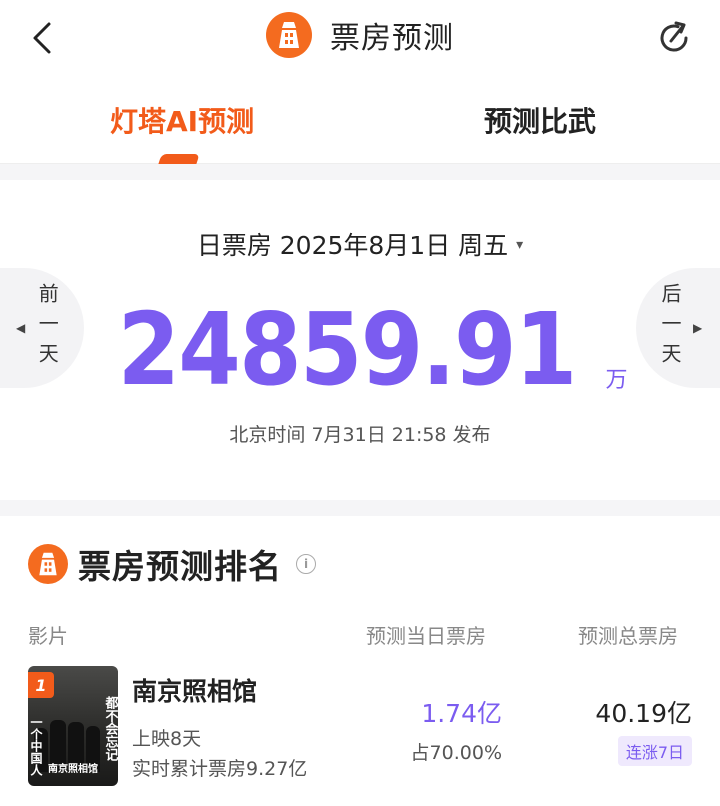 The width and height of the screenshot is (720, 806). Describe the element at coordinates (182, 120) in the screenshot. I see `tab-ai-forecast: 灯塔AI预测` at that location.